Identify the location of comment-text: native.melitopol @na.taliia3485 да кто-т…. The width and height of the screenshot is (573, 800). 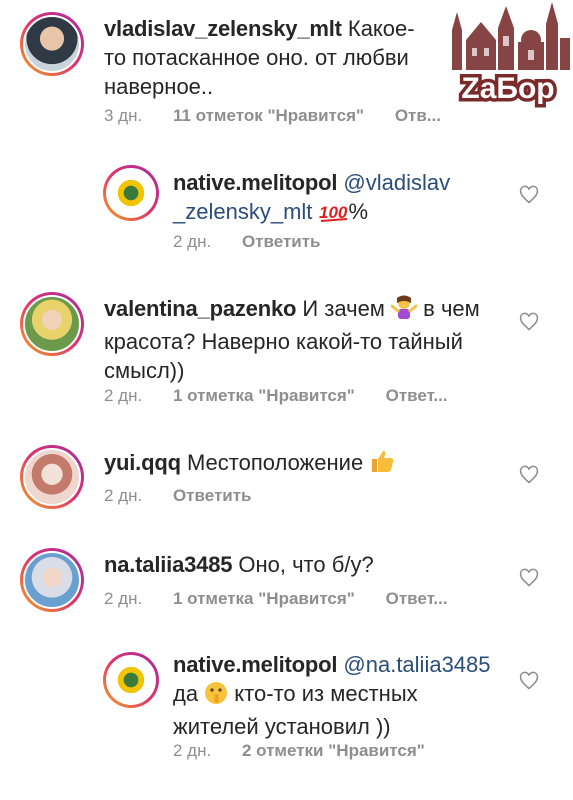
(338, 695).